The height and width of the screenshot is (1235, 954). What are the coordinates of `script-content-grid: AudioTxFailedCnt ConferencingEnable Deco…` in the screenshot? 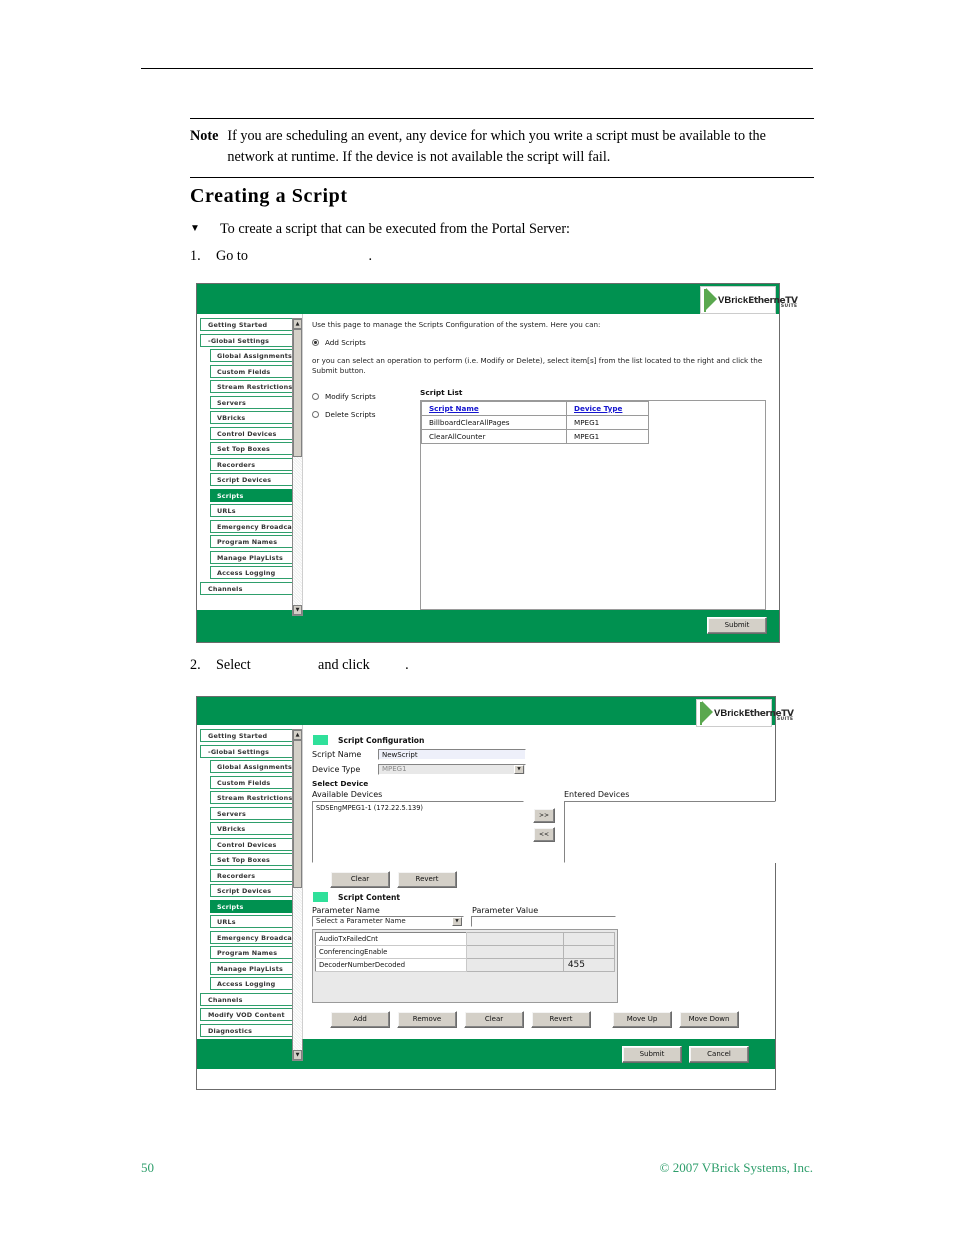 It's located at (465, 966).